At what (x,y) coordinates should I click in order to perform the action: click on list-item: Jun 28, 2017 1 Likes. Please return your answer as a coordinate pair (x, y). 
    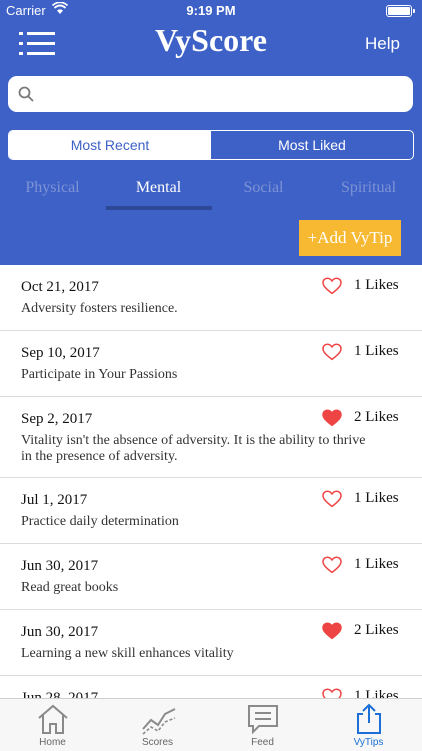
    Looking at the image, I should click on (211, 687).